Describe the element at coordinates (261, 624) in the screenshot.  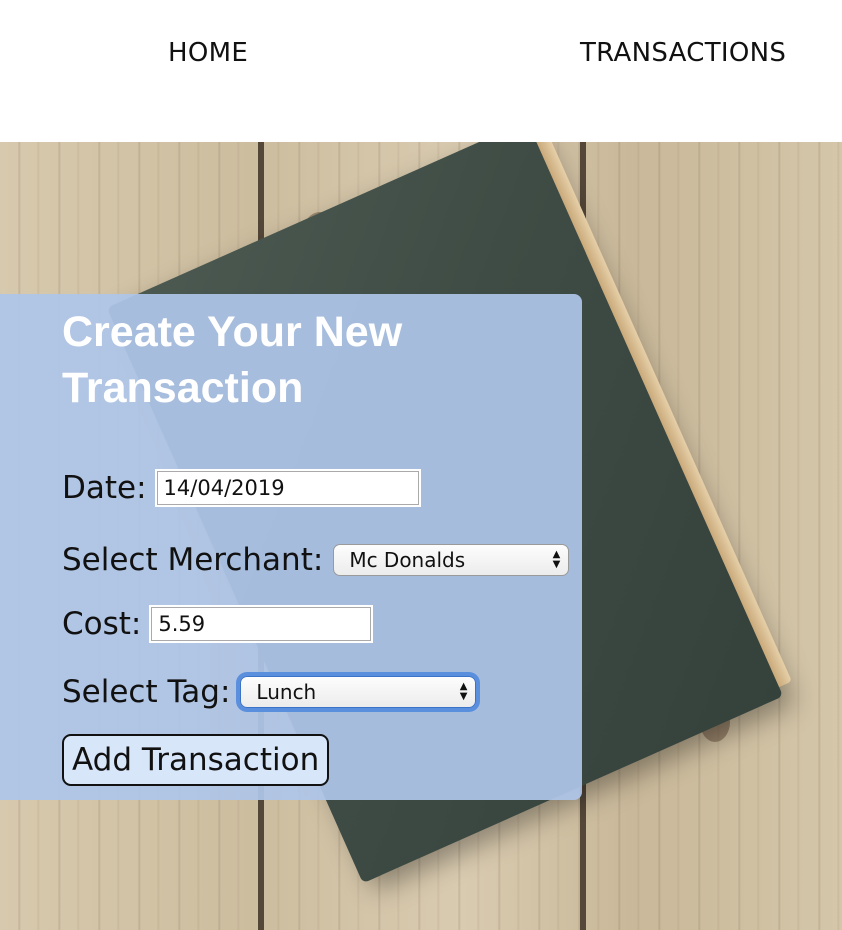
I see `cost-input: 5.59` at that location.